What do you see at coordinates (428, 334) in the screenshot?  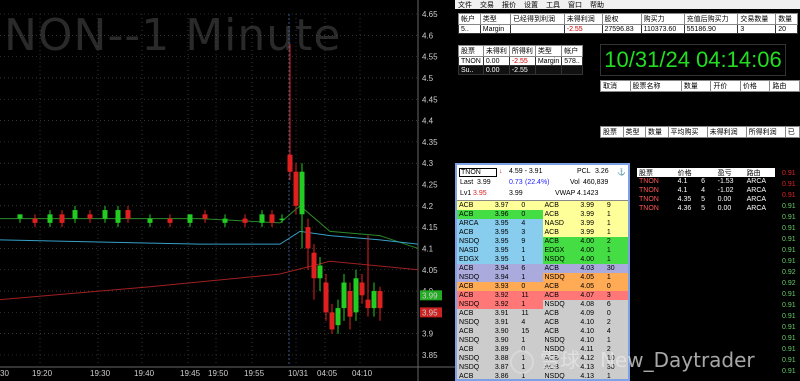 I see `price-label: 3.9` at bounding box center [428, 334].